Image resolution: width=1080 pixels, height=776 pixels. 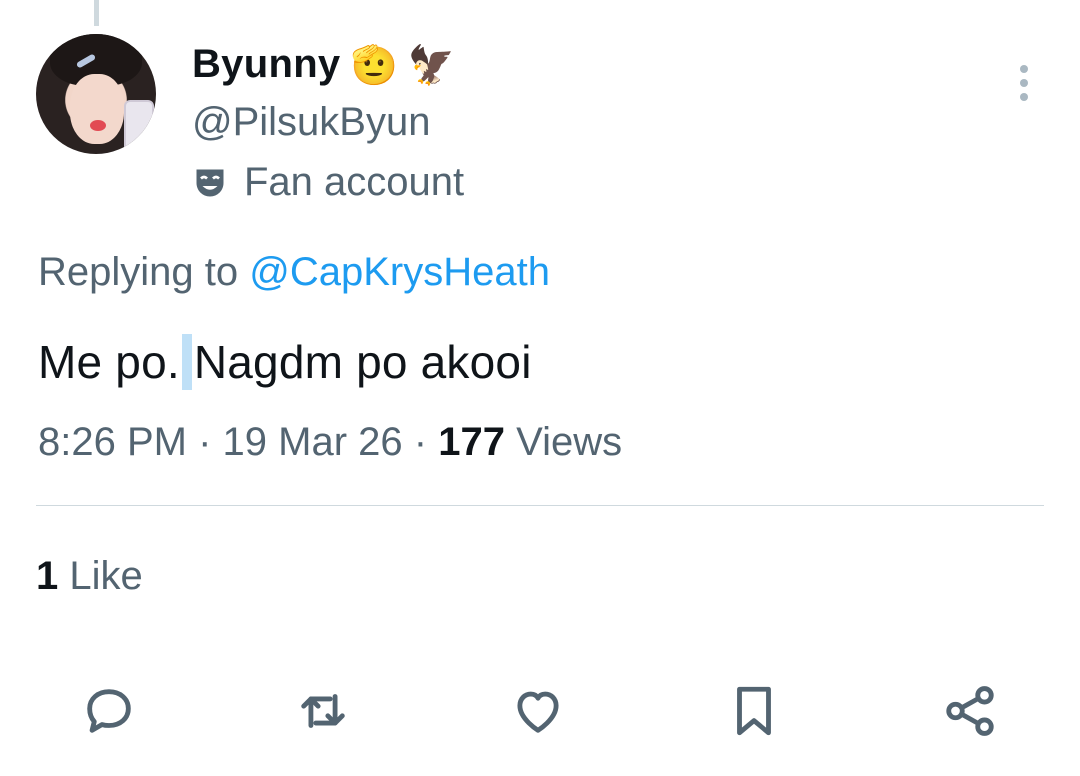 I want to click on author-handle: @PilsukByun, so click(x=311, y=122).